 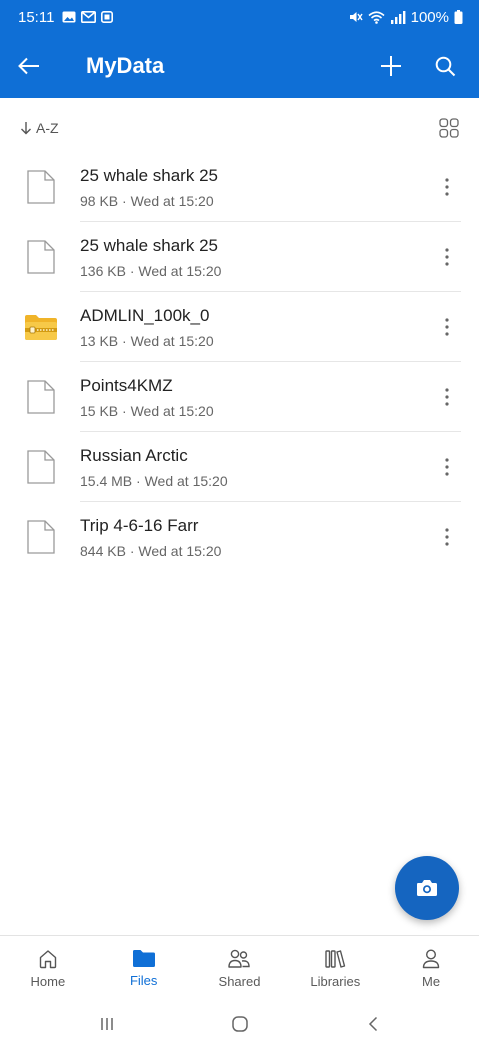 I want to click on system-navigation-bar, so click(x=239, y=1024).